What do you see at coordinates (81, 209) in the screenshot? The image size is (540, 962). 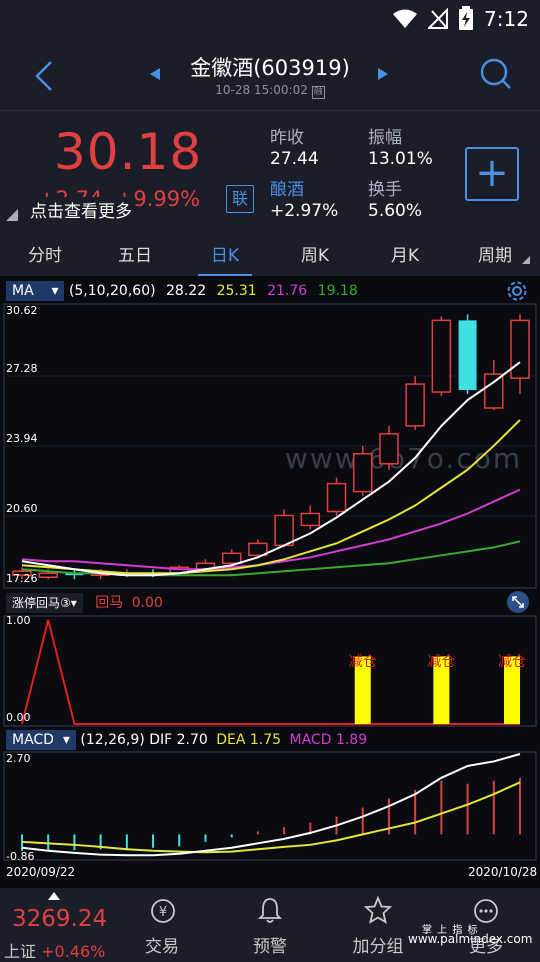 I see `more-info-tooltip: 点击查看更多` at bounding box center [81, 209].